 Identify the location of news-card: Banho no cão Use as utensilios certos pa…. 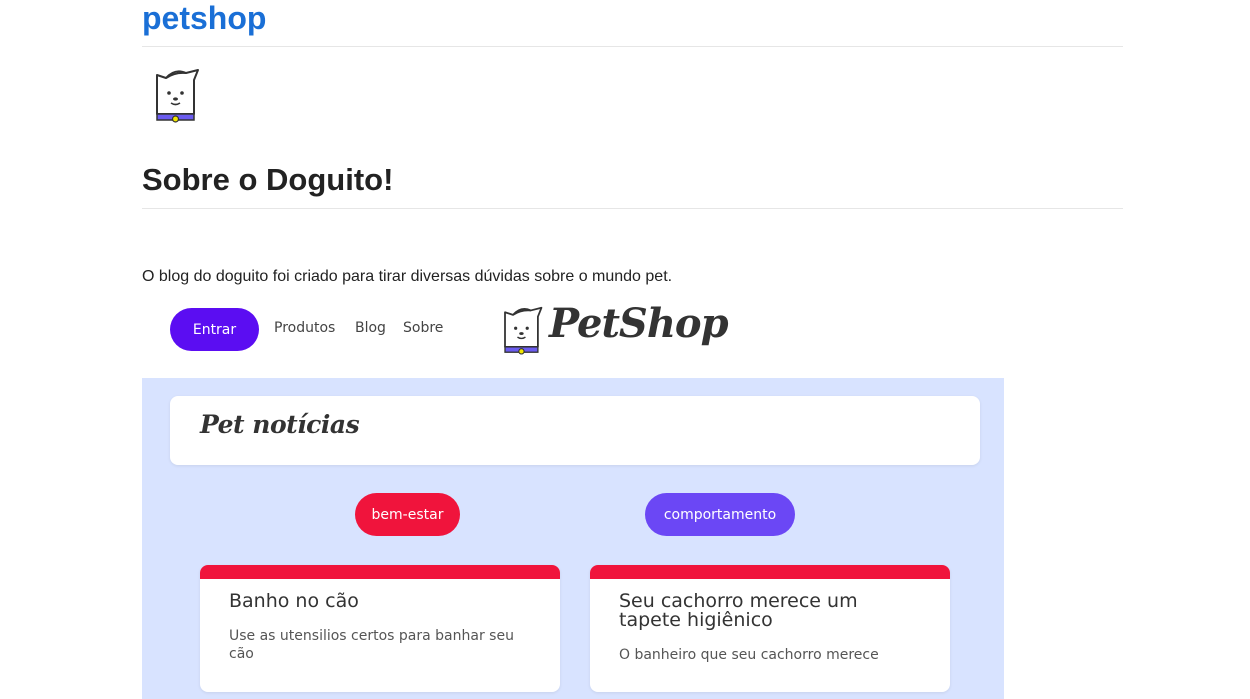
(380, 628).